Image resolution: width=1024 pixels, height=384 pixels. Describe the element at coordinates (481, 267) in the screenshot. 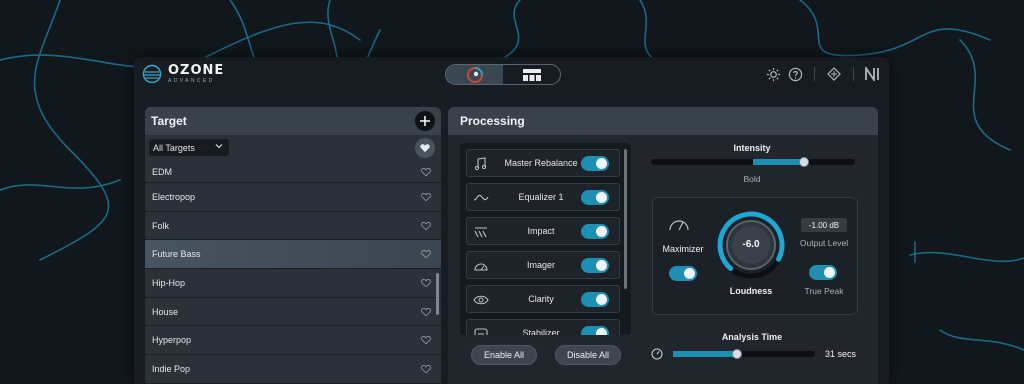

I see `imager-icon` at that location.